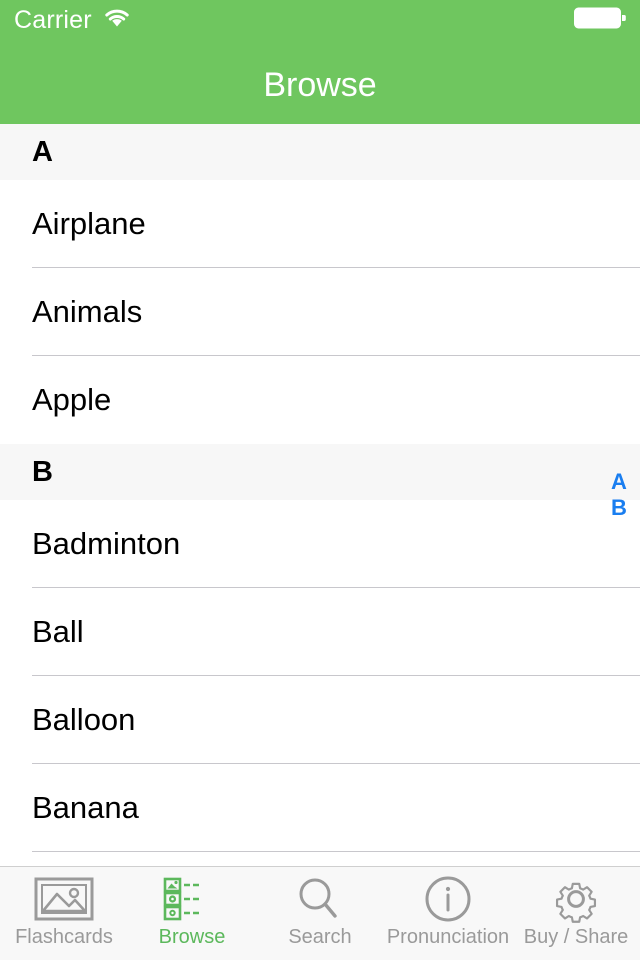 Image resolution: width=640 pixels, height=960 pixels. What do you see at coordinates (619, 482) in the screenshot?
I see `section-index-letter-a: A` at bounding box center [619, 482].